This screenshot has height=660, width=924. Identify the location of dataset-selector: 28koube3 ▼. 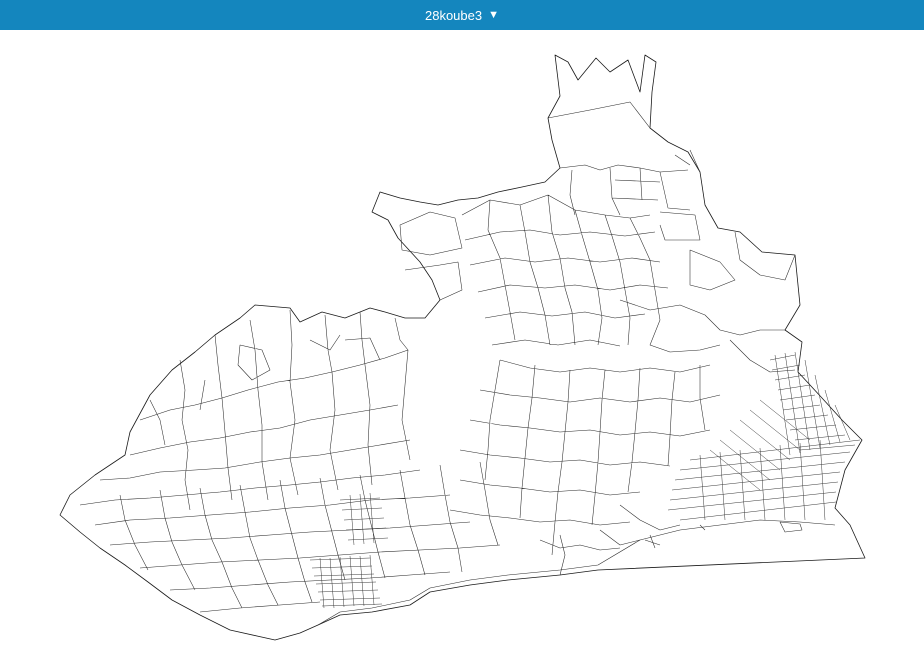
(462, 15).